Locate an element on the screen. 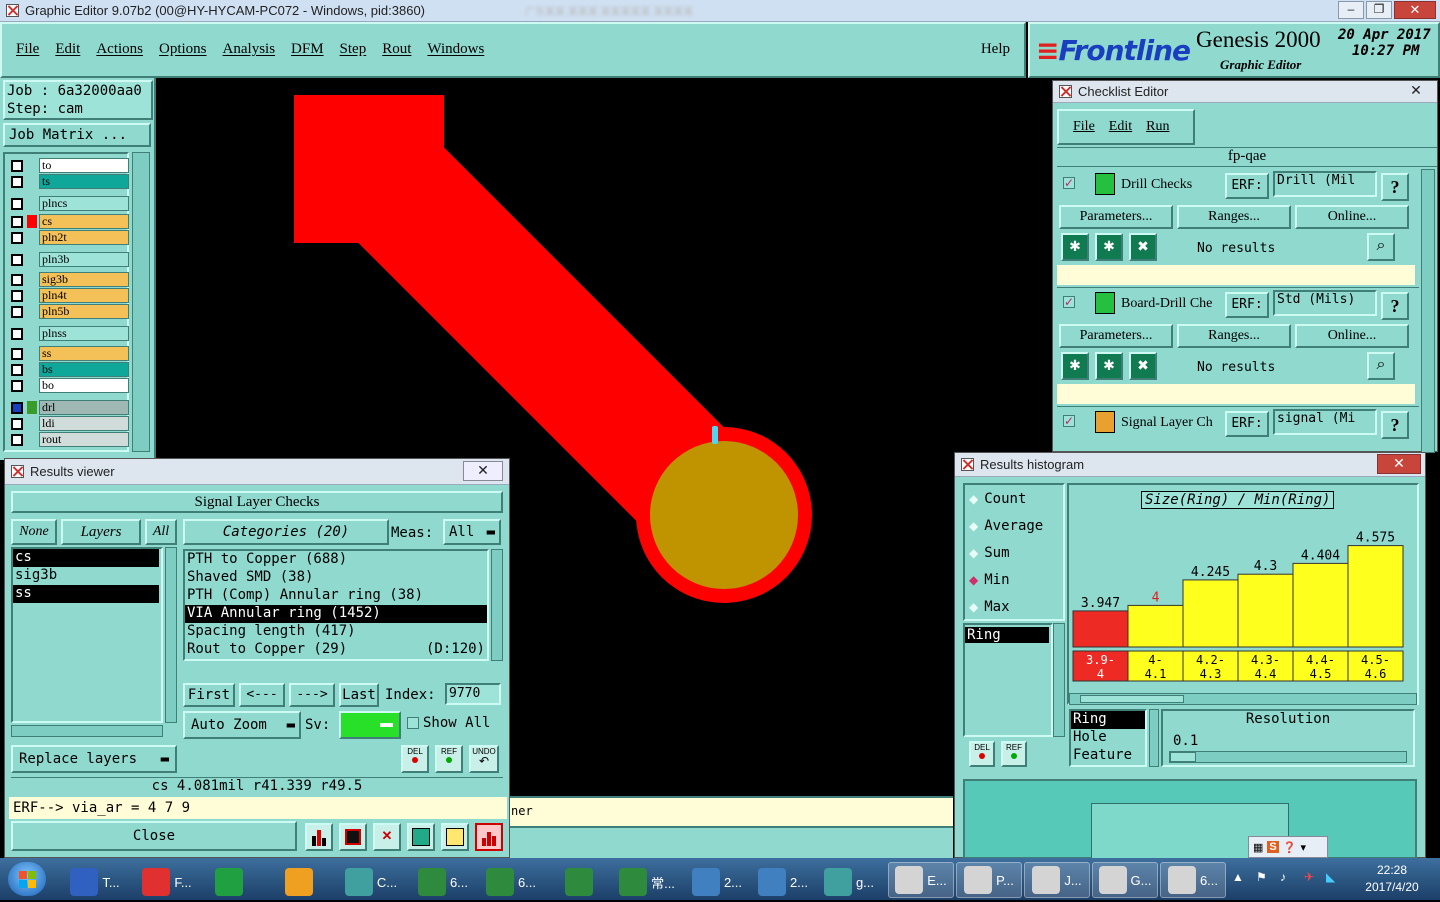  checklist-close-icon: ✕ is located at coordinates (1416, 91).